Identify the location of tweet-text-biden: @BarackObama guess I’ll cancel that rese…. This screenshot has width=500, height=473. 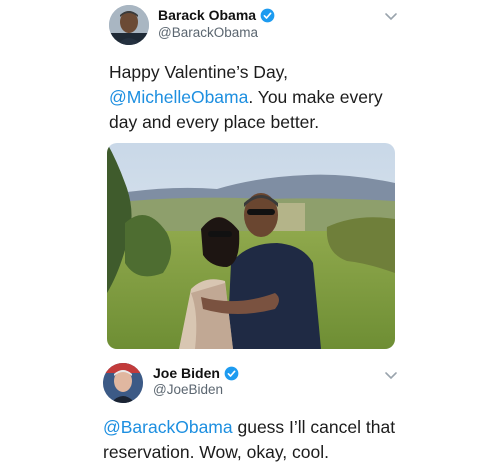
(253, 440).